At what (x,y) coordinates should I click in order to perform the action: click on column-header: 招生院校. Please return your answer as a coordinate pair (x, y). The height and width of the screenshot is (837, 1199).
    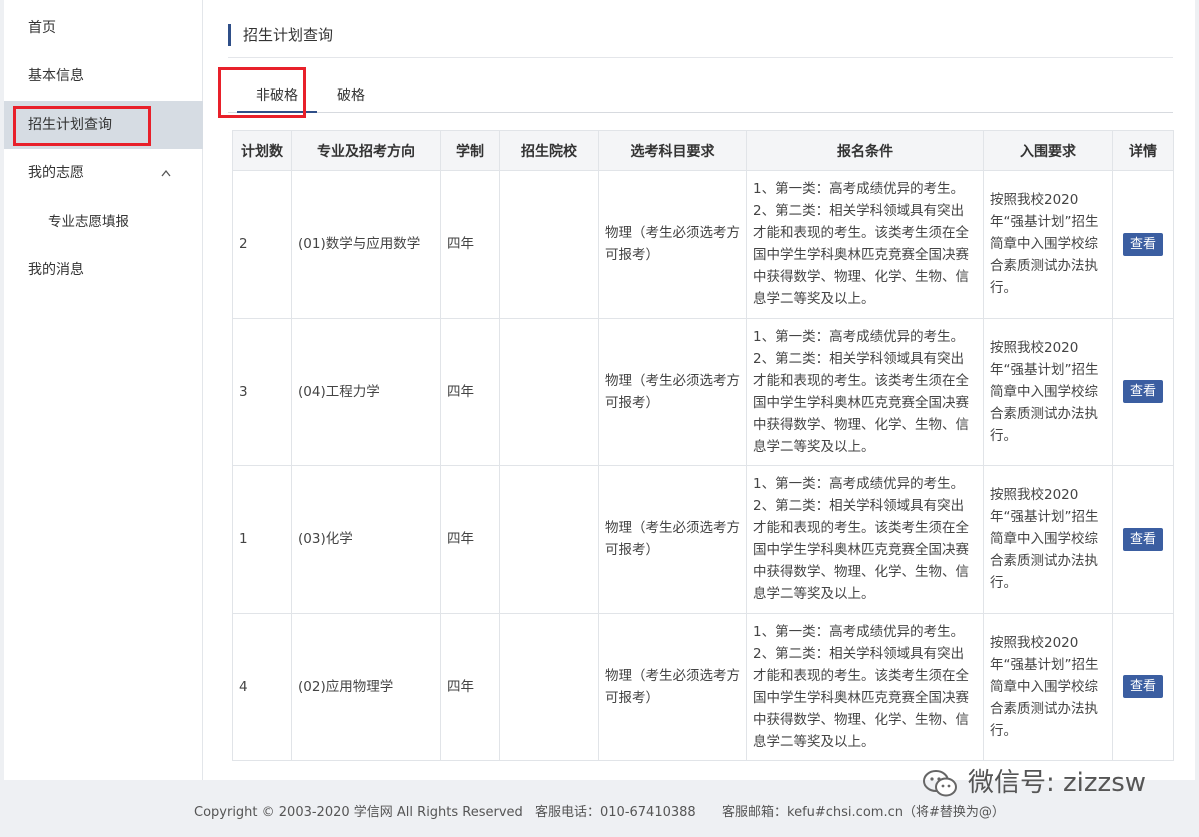
    Looking at the image, I should click on (549, 150).